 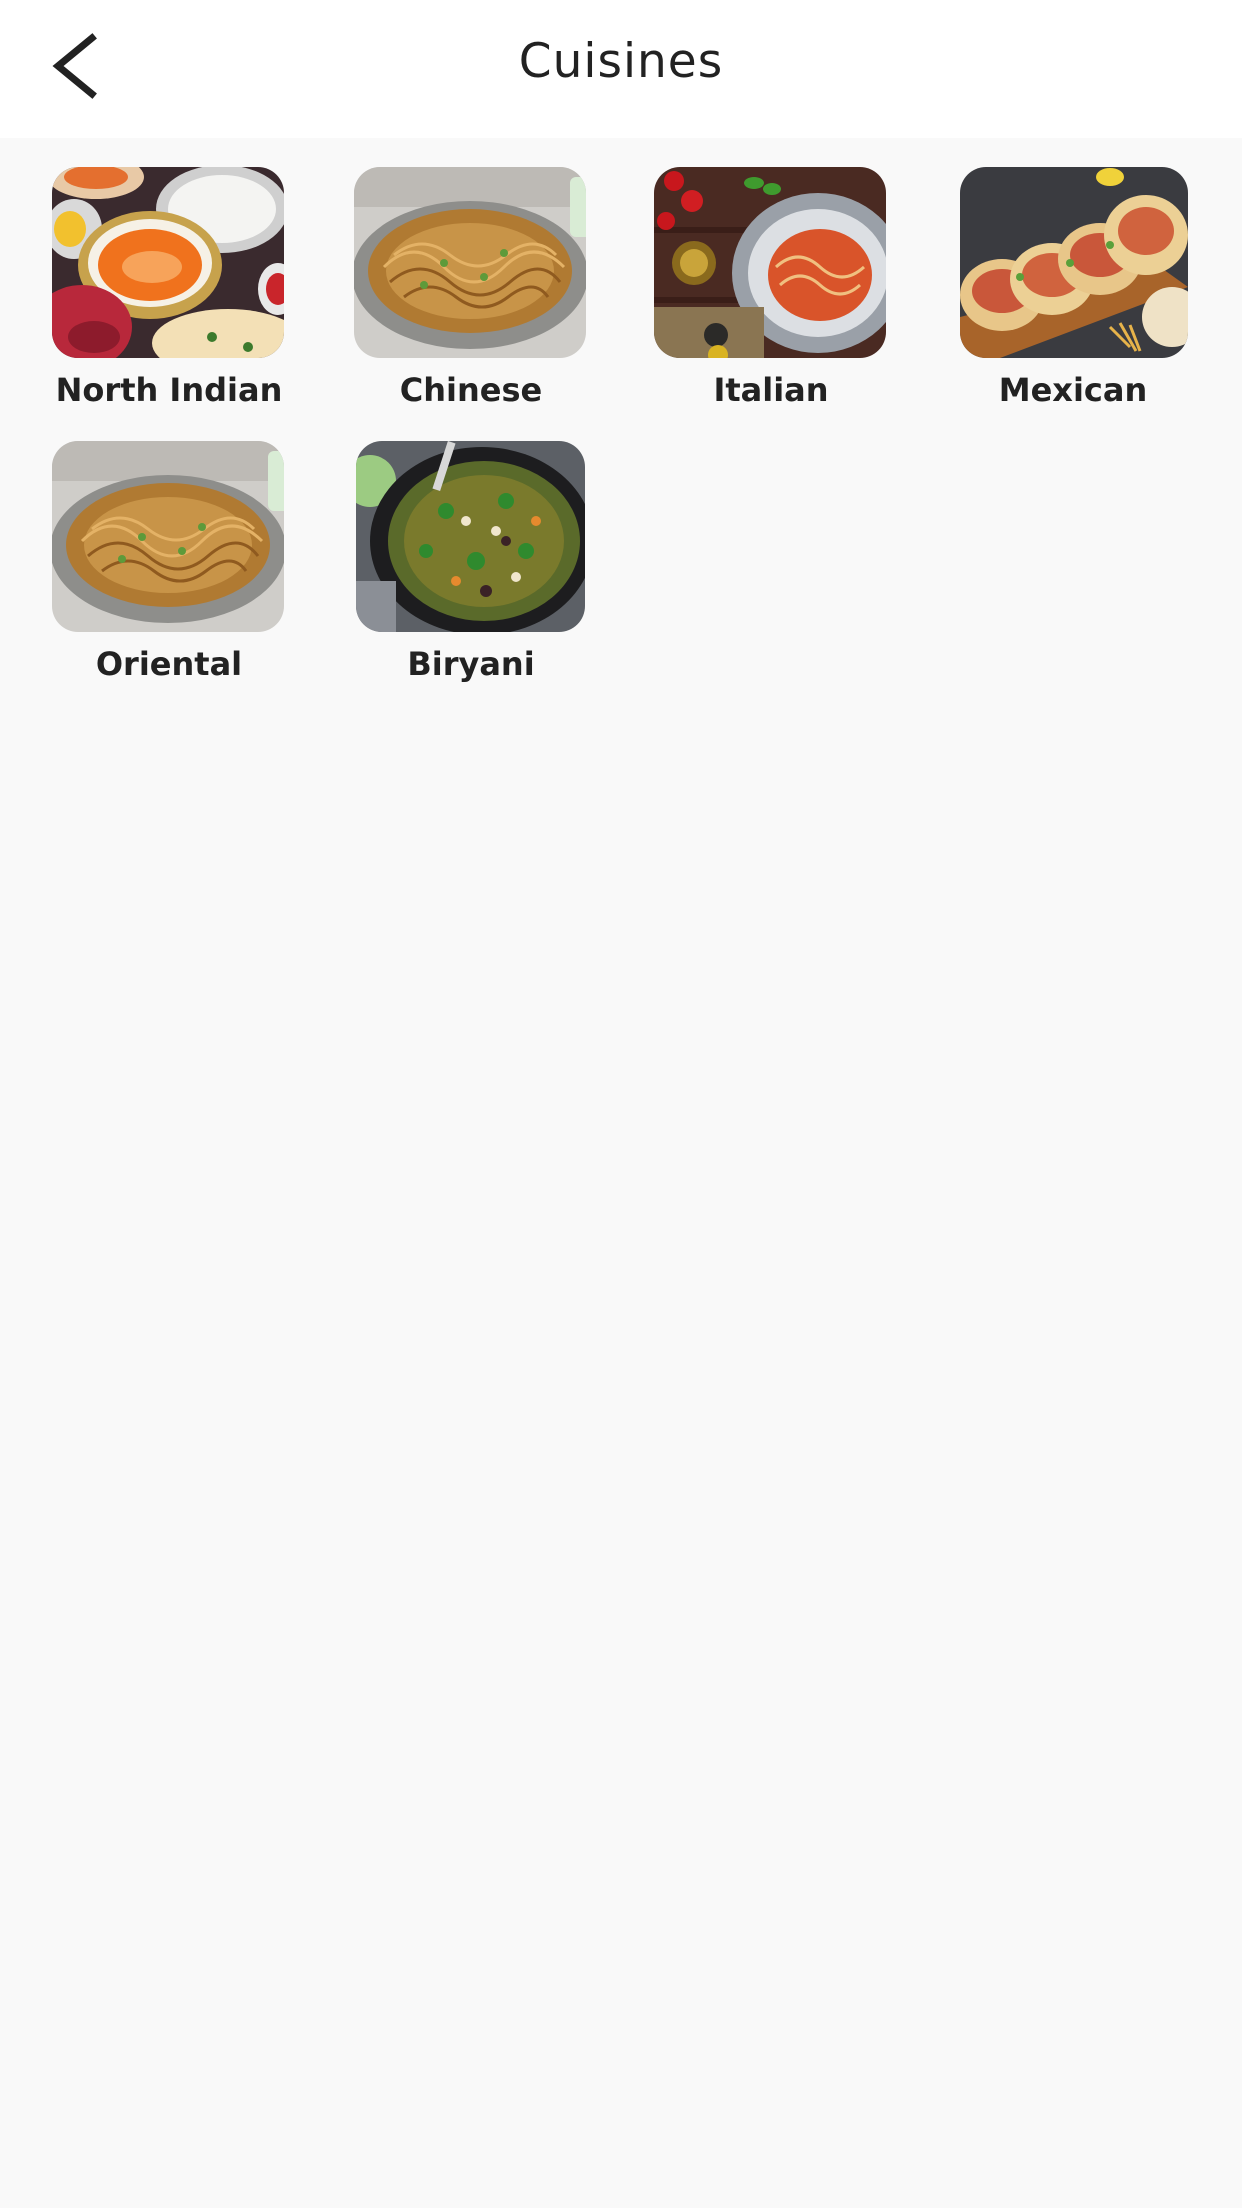 I want to click on cuisine-tile-biryani: Biryani, so click(x=471, y=566).